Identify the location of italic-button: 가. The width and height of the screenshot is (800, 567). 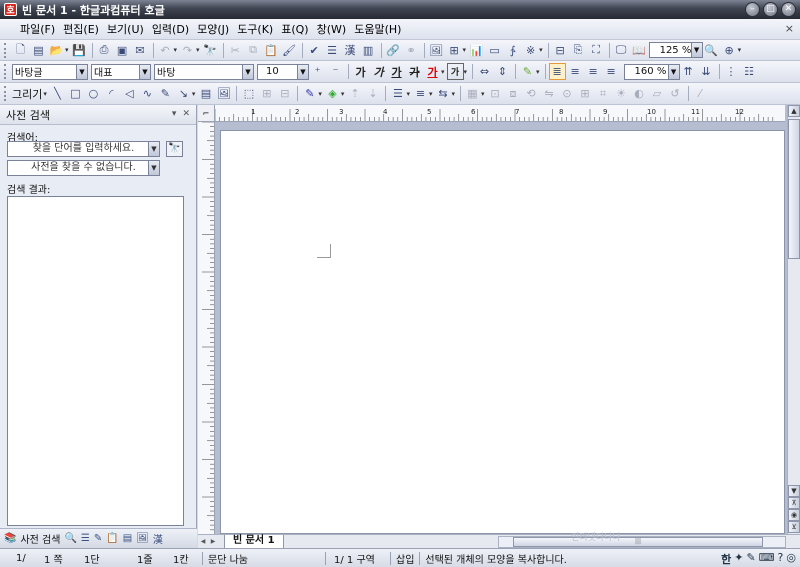
(378, 71).